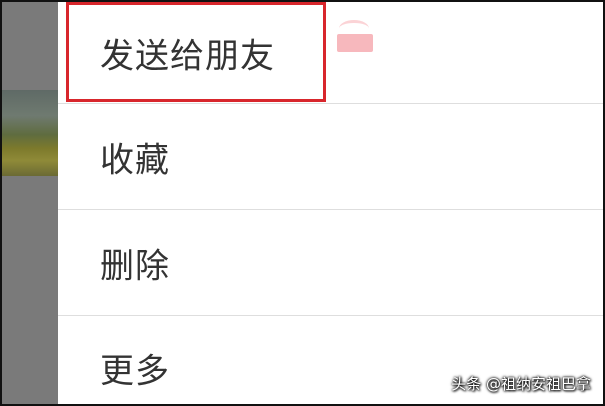 This screenshot has width=605, height=406. I want to click on menu-item-label: 收藏, so click(135, 160).